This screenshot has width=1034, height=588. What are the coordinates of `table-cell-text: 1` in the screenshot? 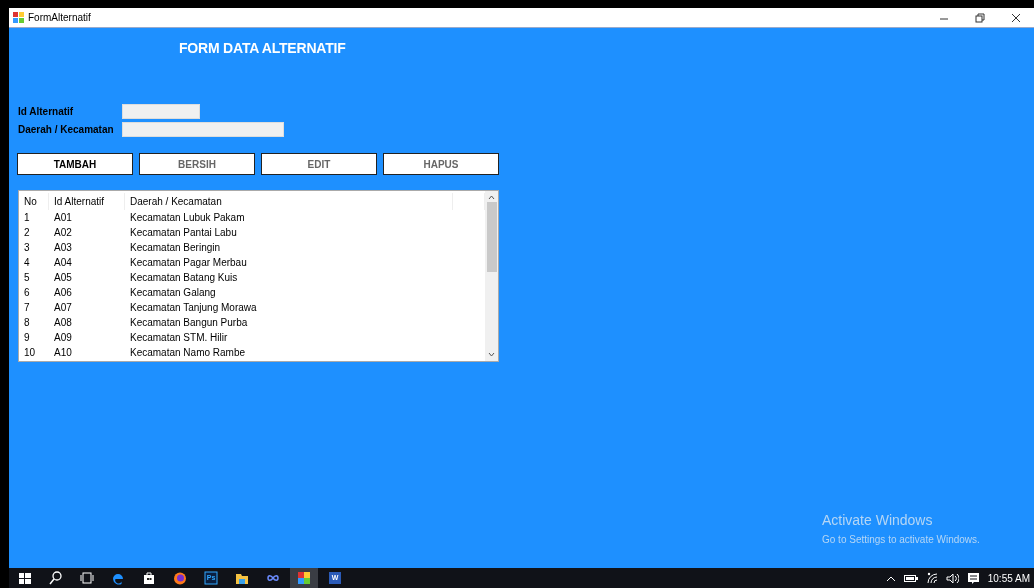 It's located at (27, 217).